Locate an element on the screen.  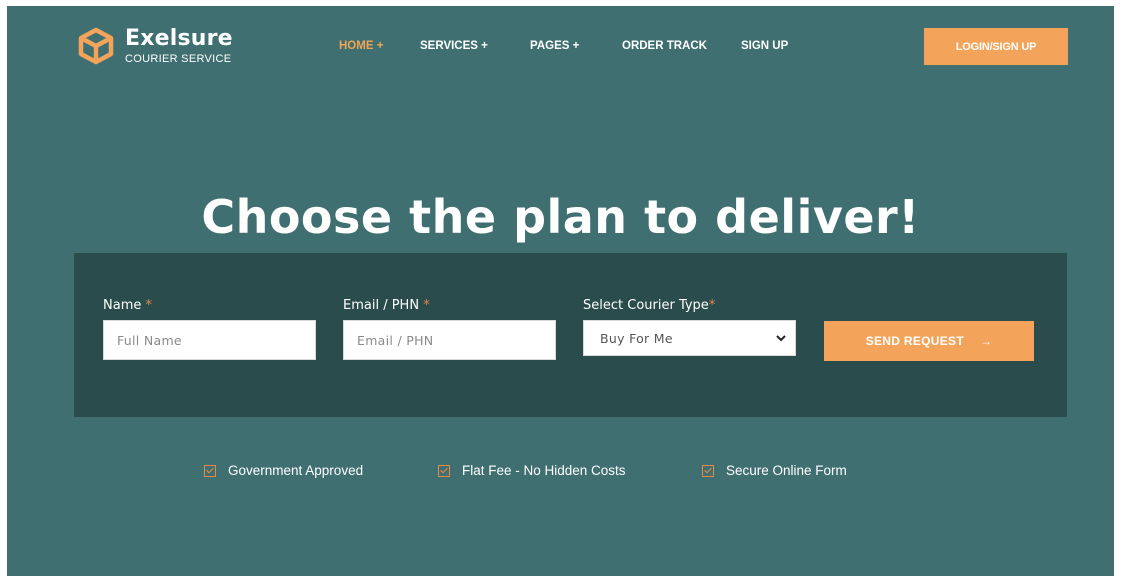
send-request-button: SEND REQUEST → is located at coordinates (929, 341).